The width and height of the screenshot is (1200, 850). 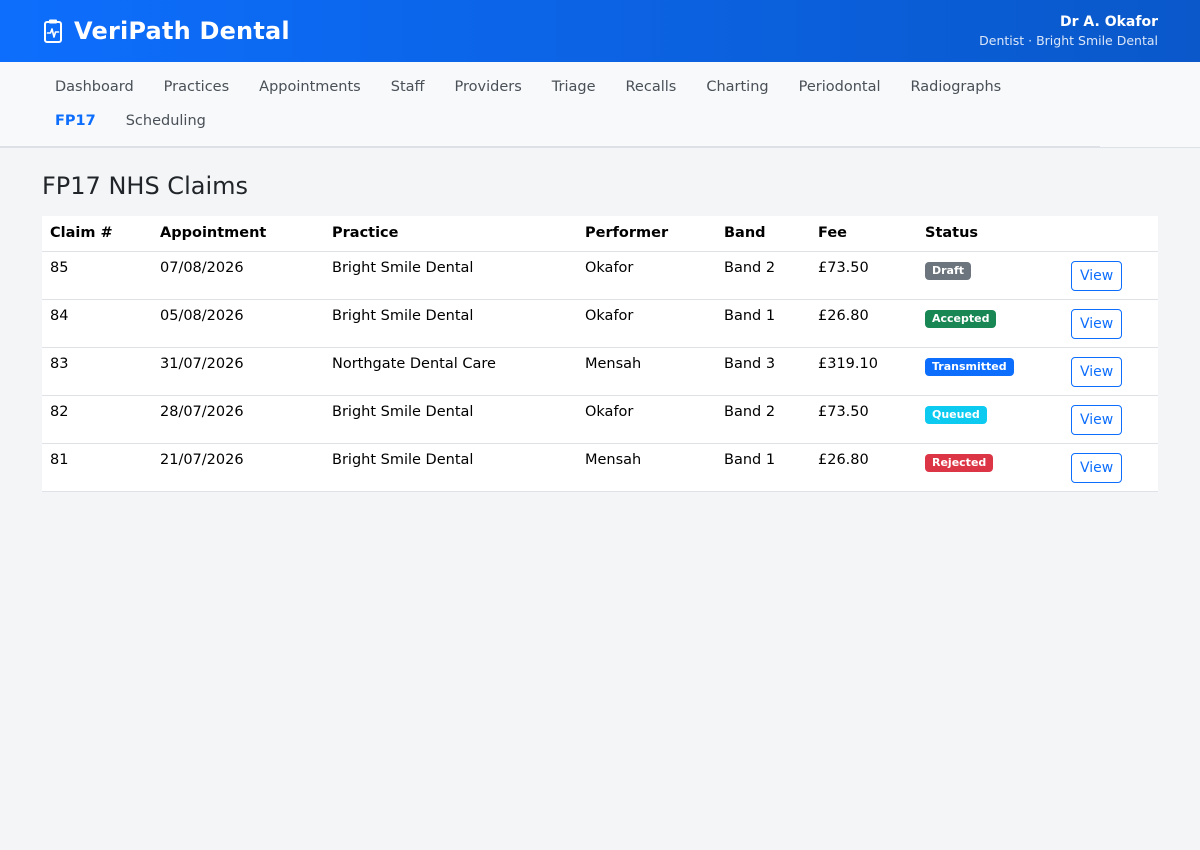 I want to click on status-cell: Draft, so click(x=990, y=275).